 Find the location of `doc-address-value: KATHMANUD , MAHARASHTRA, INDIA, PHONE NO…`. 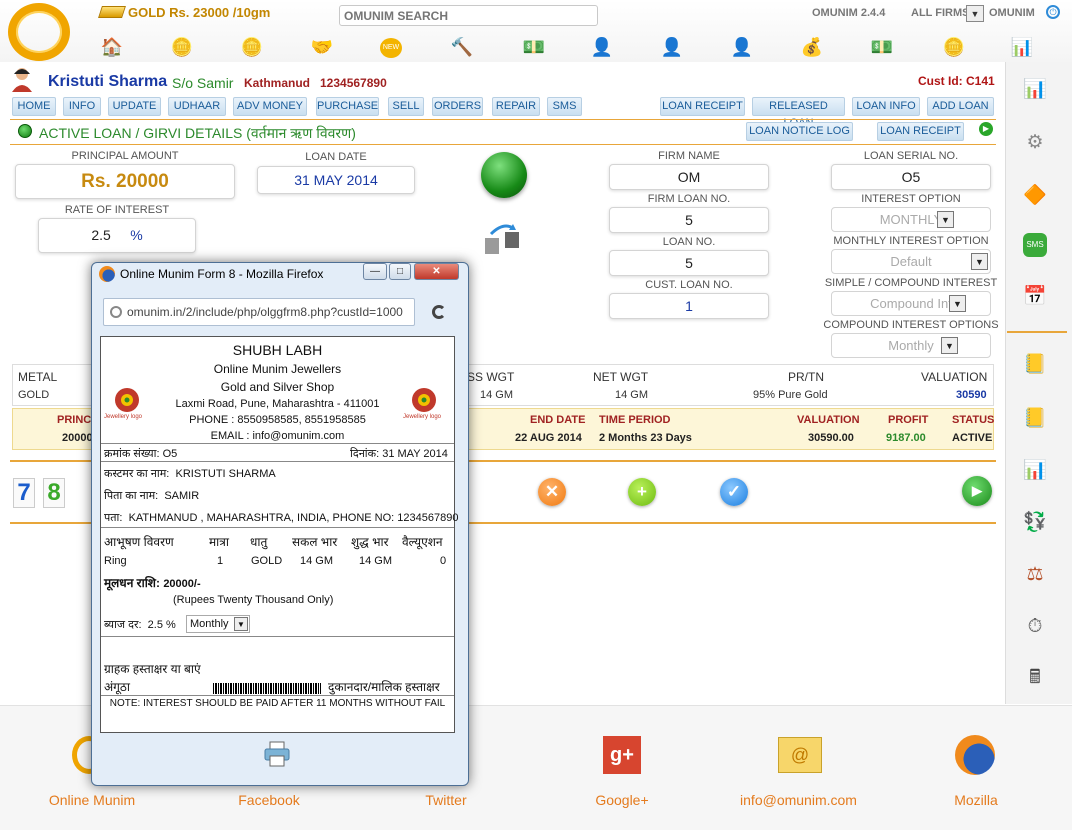

doc-address-value: KATHMANUD , MAHARASHTRA, INDIA, PHONE NO… is located at coordinates (293, 518).